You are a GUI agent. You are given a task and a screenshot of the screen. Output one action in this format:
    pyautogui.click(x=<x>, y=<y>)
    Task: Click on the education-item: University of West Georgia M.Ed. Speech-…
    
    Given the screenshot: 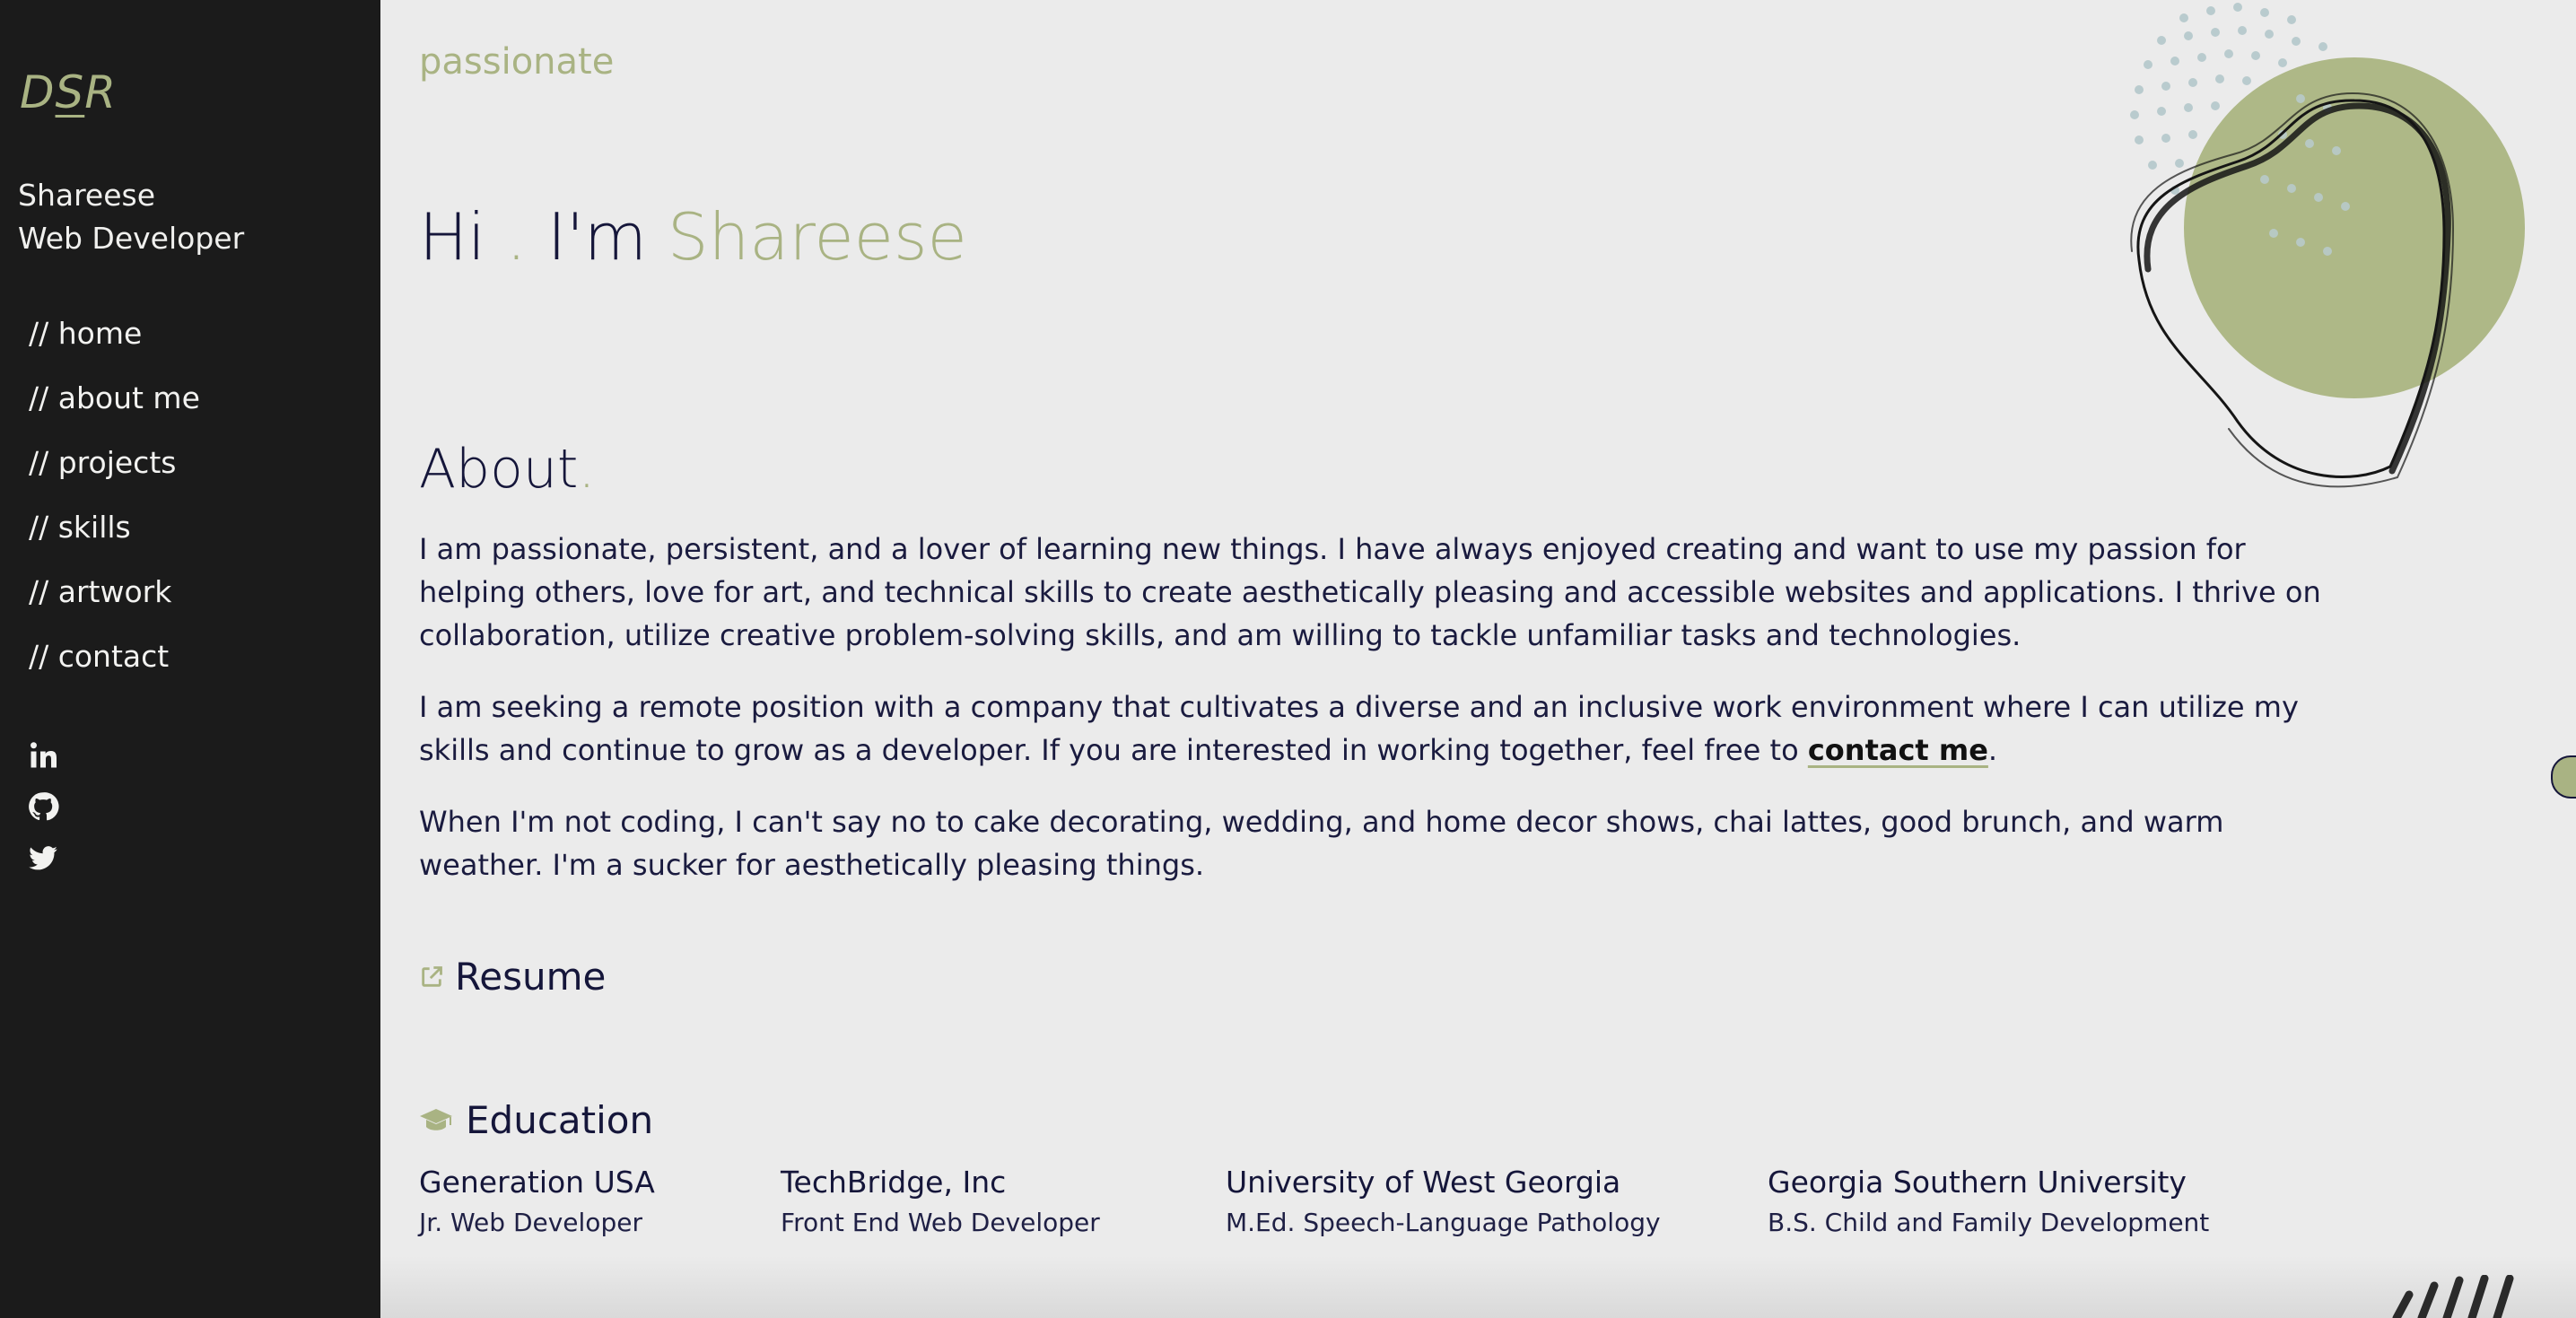 What is the action you would take?
    pyautogui.click(x=1444, y=1199)
    